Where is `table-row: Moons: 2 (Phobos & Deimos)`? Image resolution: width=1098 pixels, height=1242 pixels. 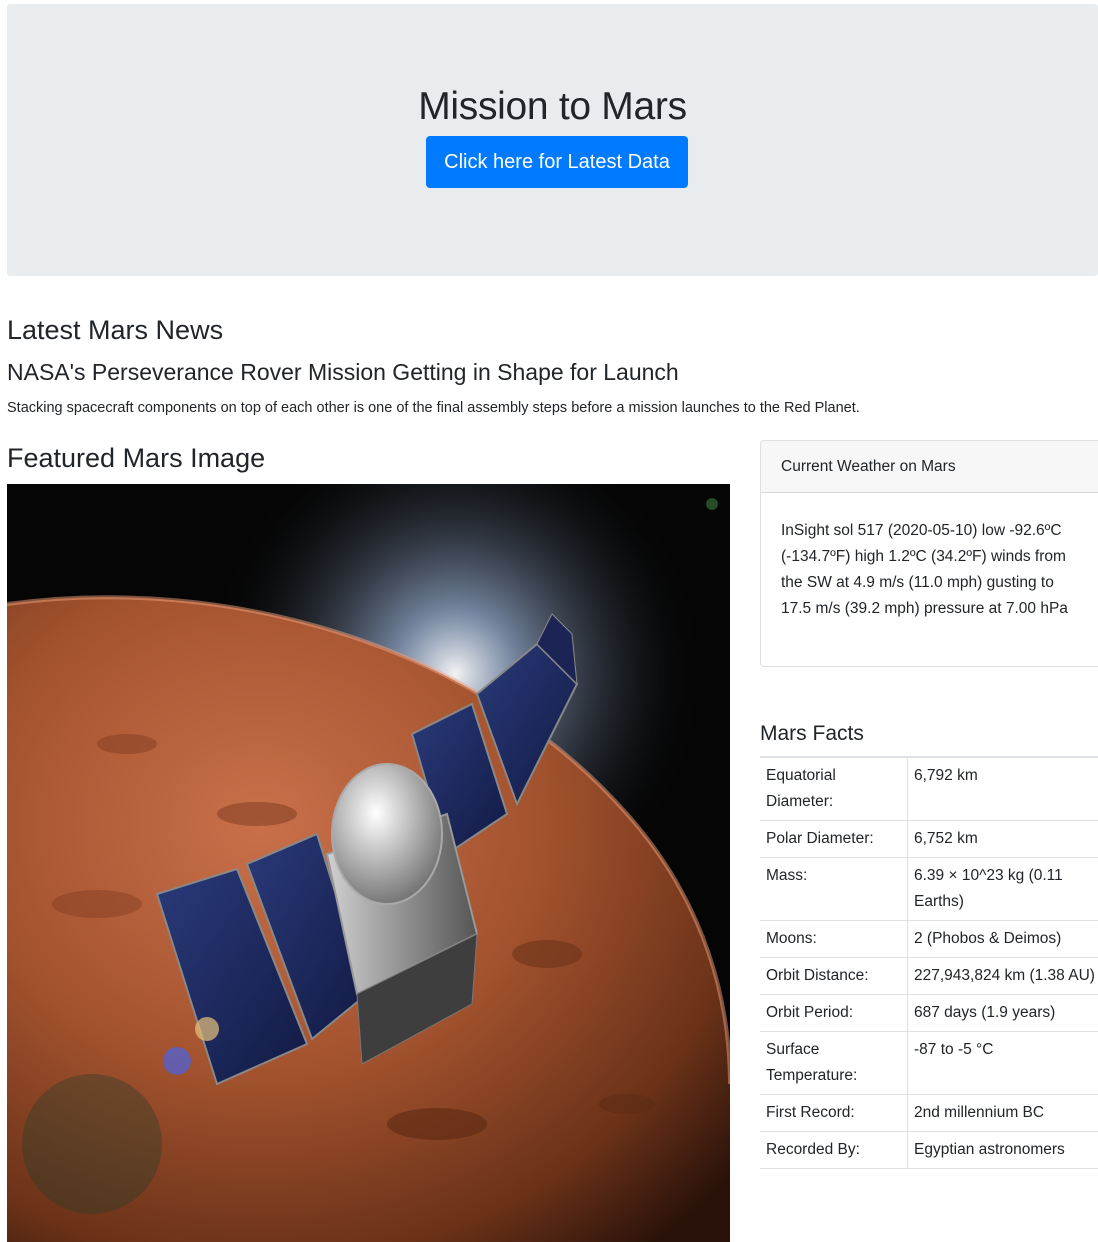 table-row: Moons: 2 (Phobos & Deimos) is located at coordinates (929, 939).